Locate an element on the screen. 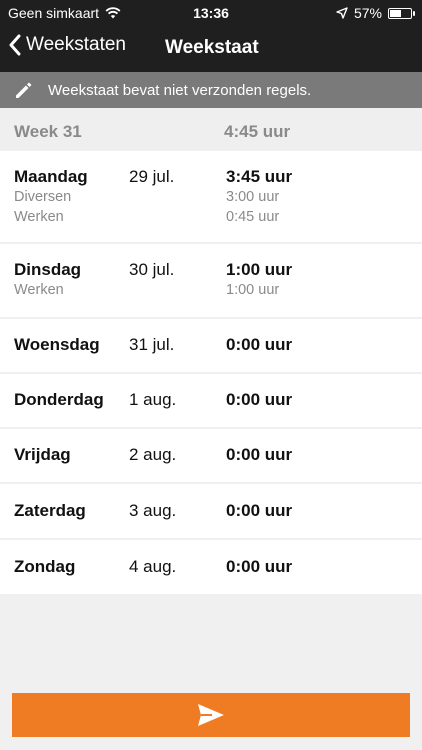  entry-hours: 3:00 uur is located at coordinates (253, 197).